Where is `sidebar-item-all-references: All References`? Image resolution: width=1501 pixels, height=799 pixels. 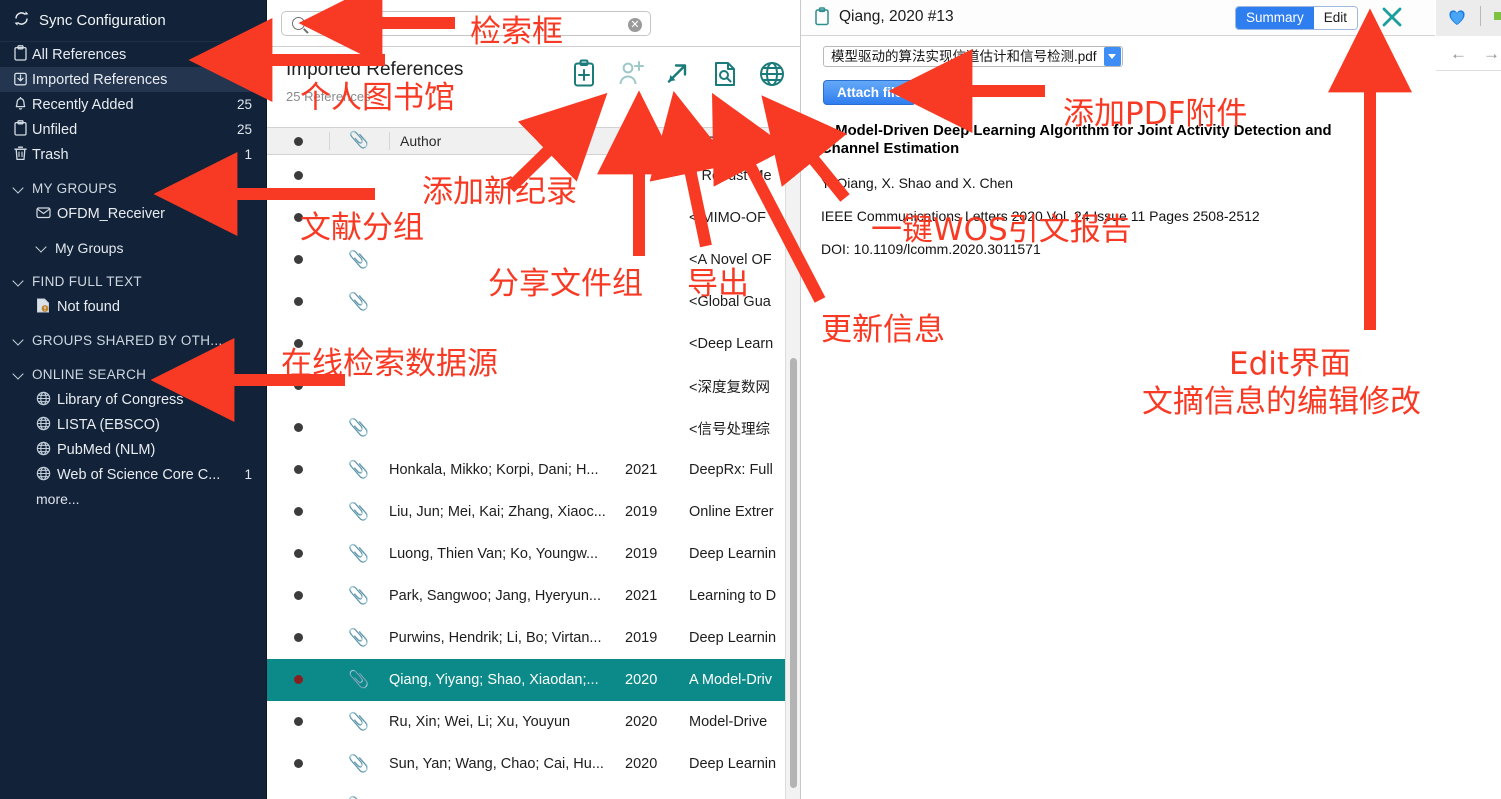
sidebar-item-all-references: All References is located at coordinates (133, 54).